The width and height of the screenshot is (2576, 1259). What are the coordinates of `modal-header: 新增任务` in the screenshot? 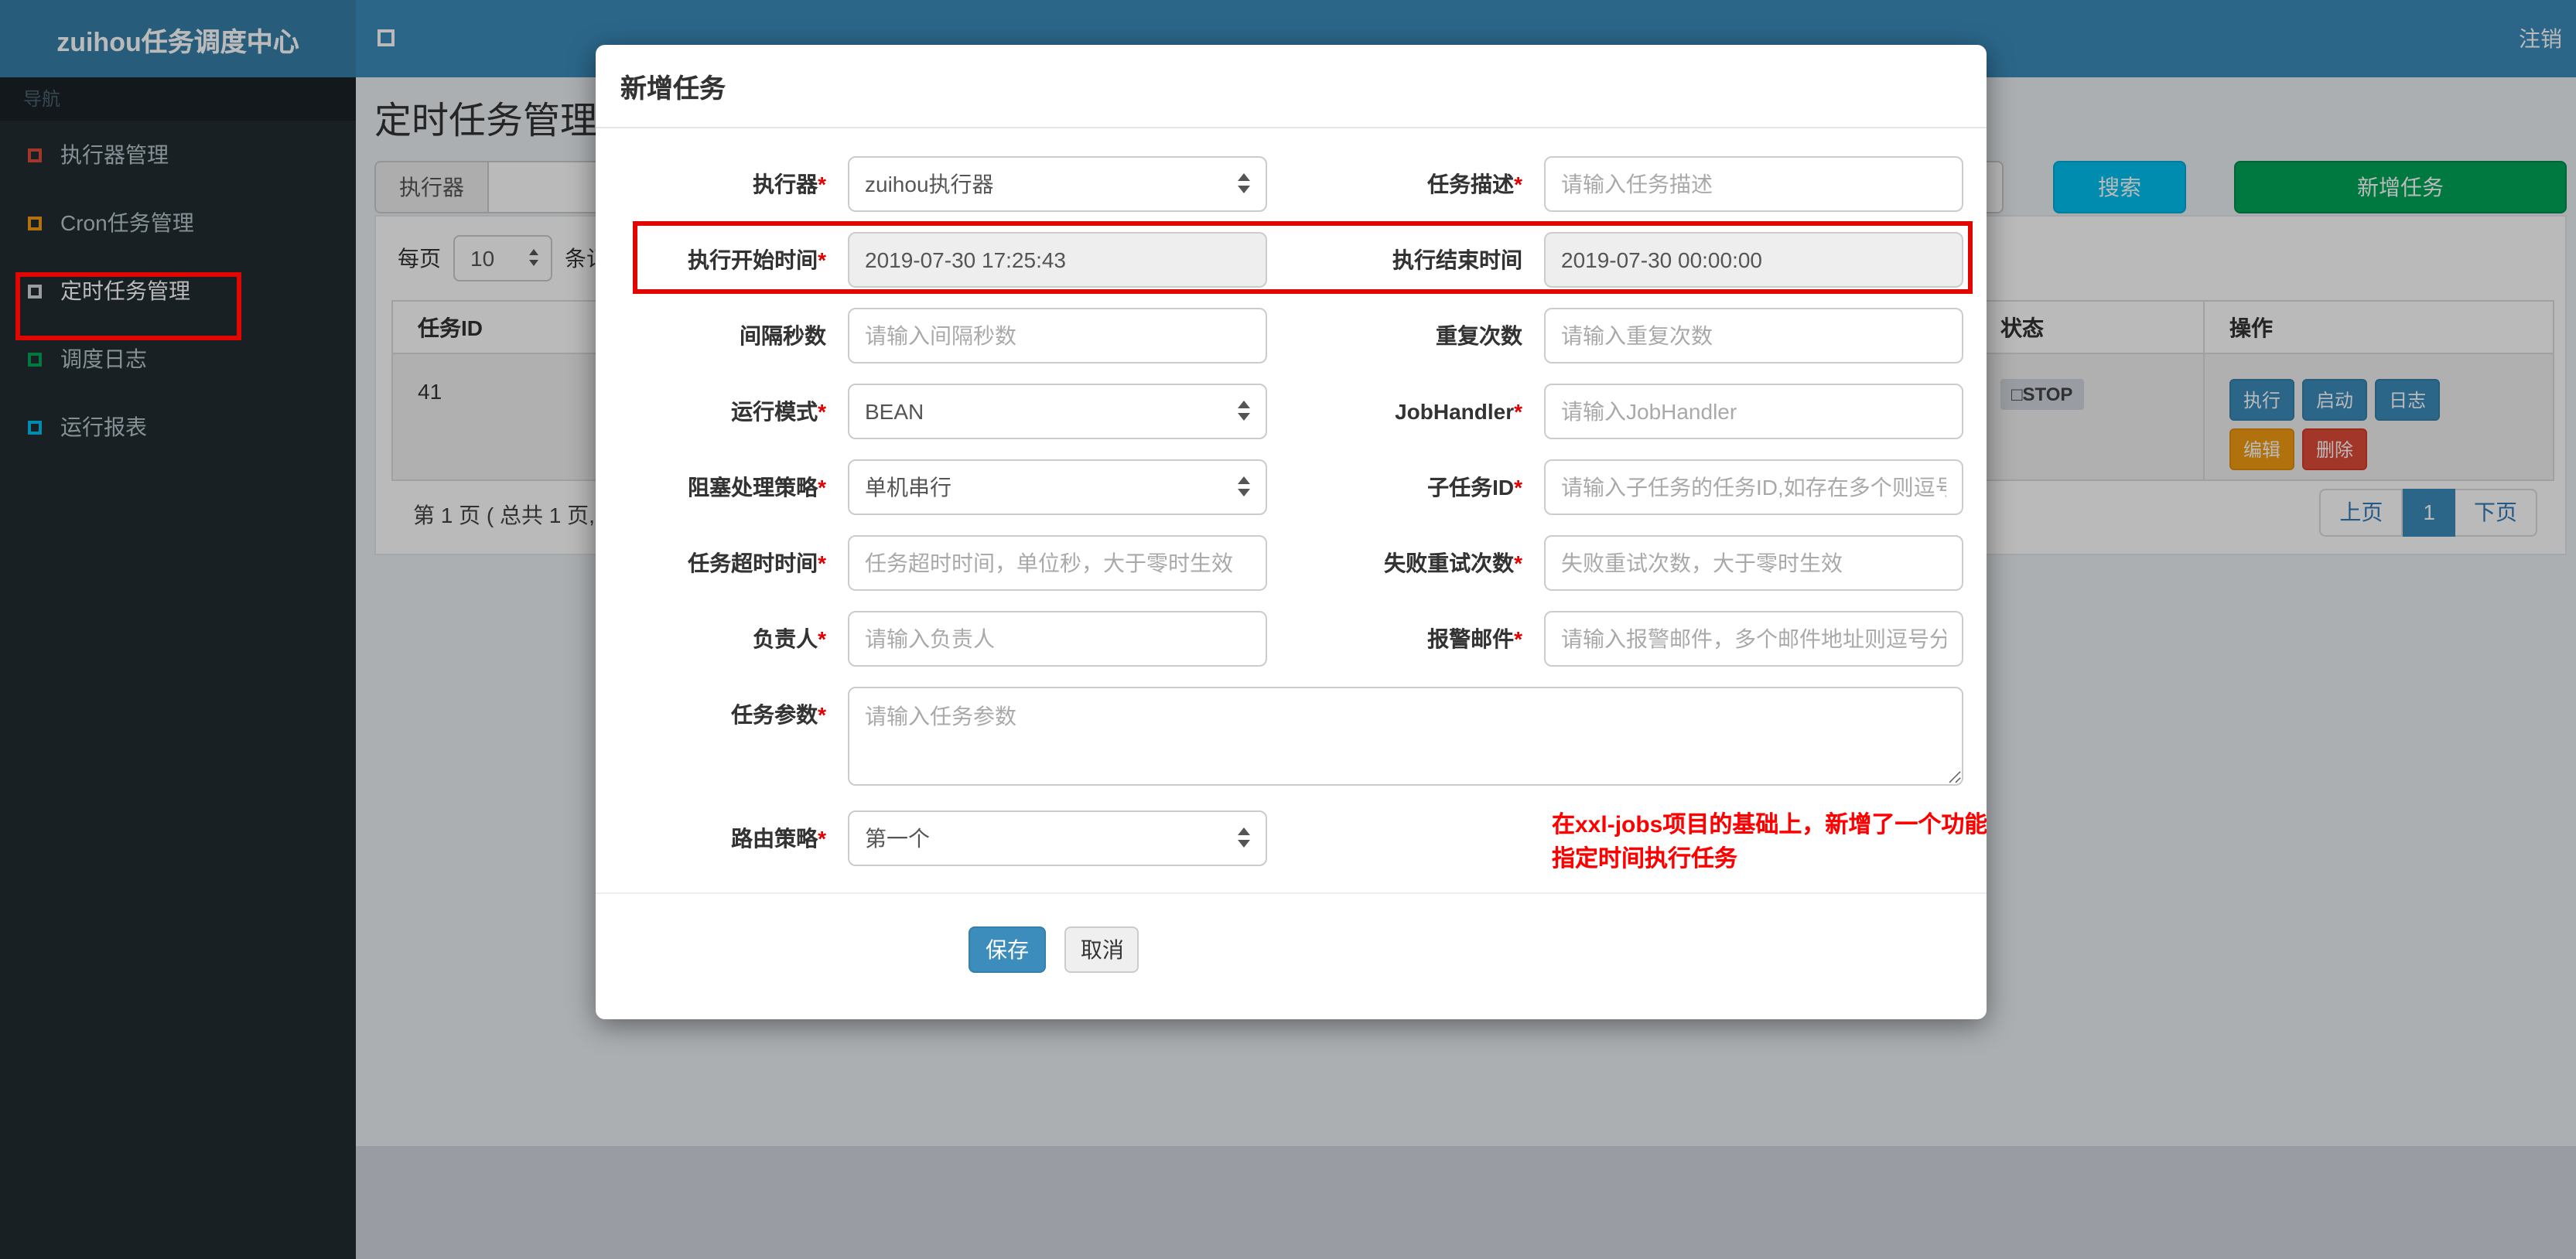 It's located at (1291, 87).